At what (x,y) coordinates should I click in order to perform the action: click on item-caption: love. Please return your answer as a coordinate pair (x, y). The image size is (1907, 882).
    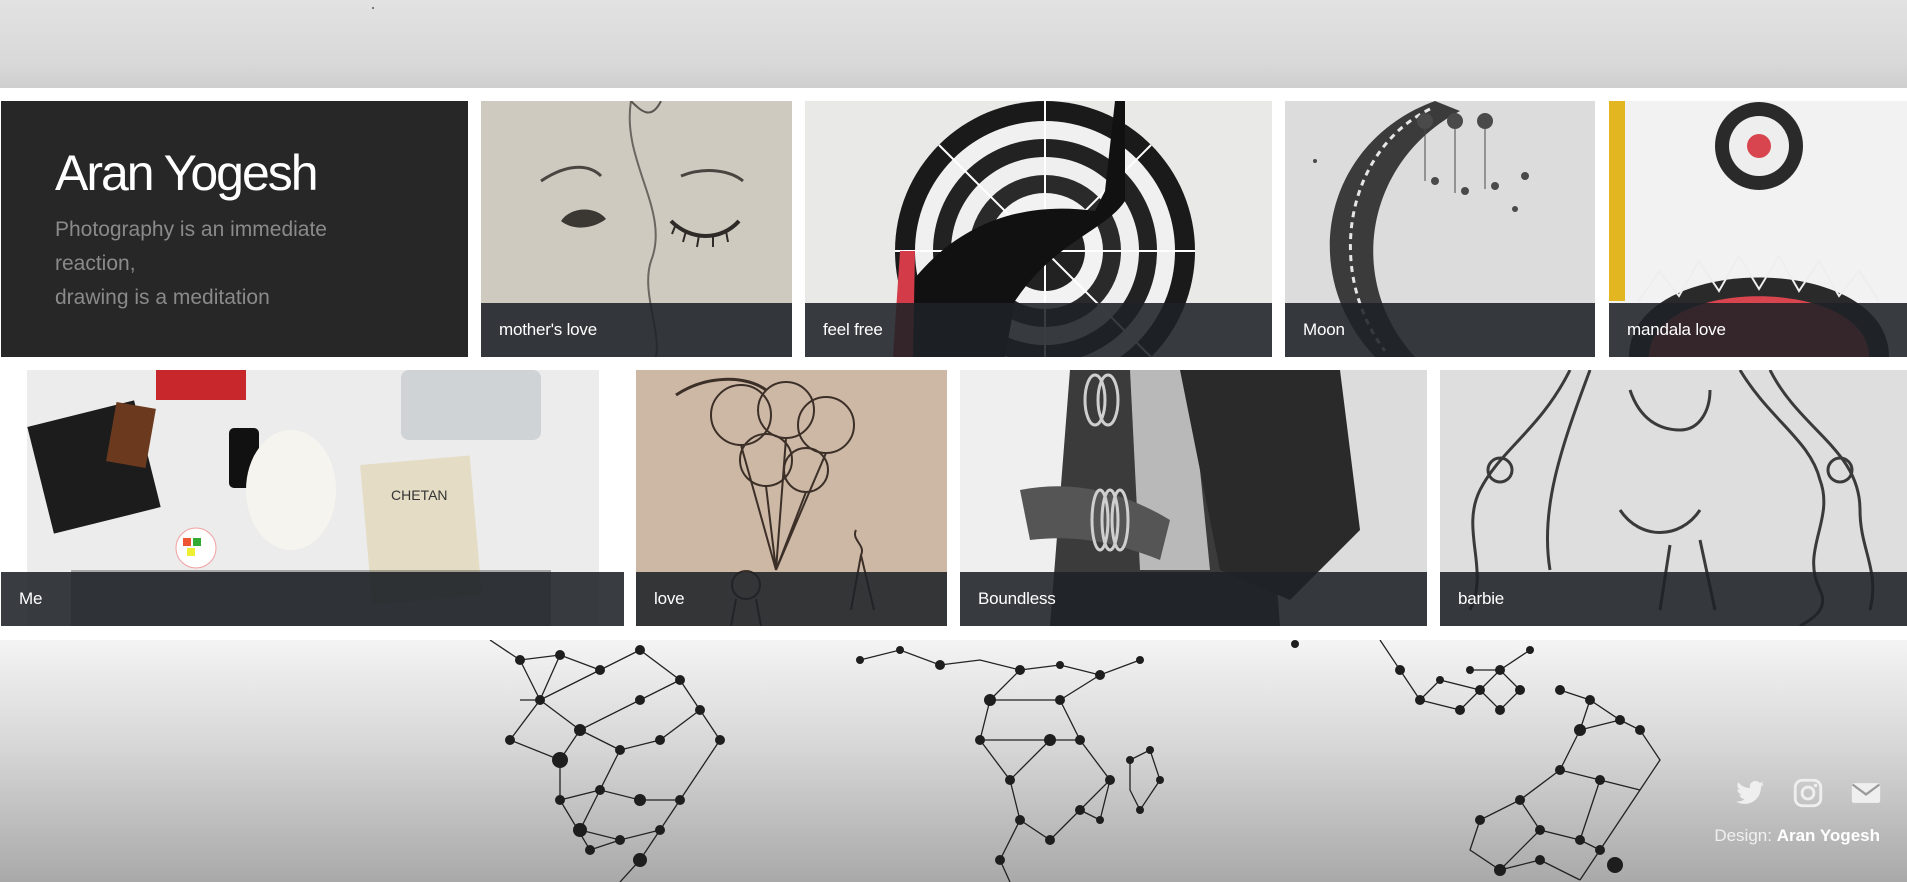
    Looking at the image, I should click on (791, 599).